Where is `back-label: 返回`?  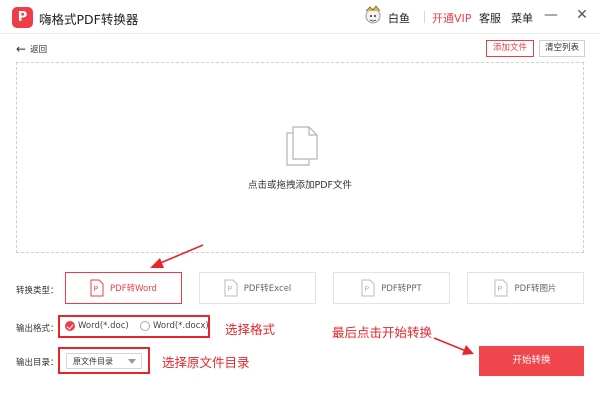
back-label: 返回 is located at coordinates (39, 50).